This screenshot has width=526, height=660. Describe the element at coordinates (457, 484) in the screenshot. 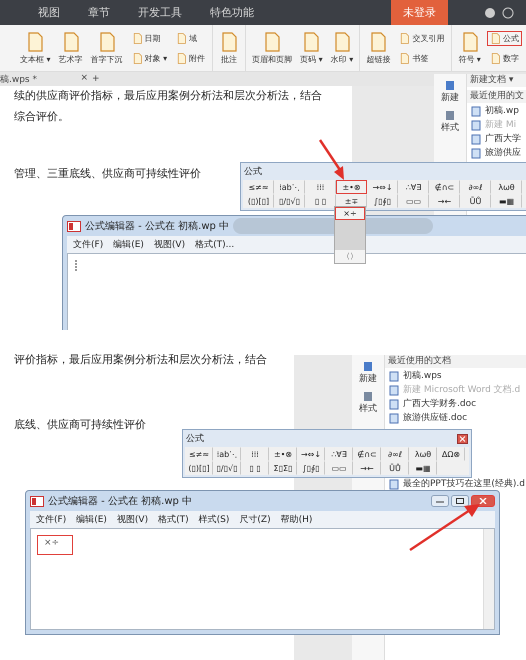

I see `file-item: 最全的PPT技巧在这里(经典).d` at that location.